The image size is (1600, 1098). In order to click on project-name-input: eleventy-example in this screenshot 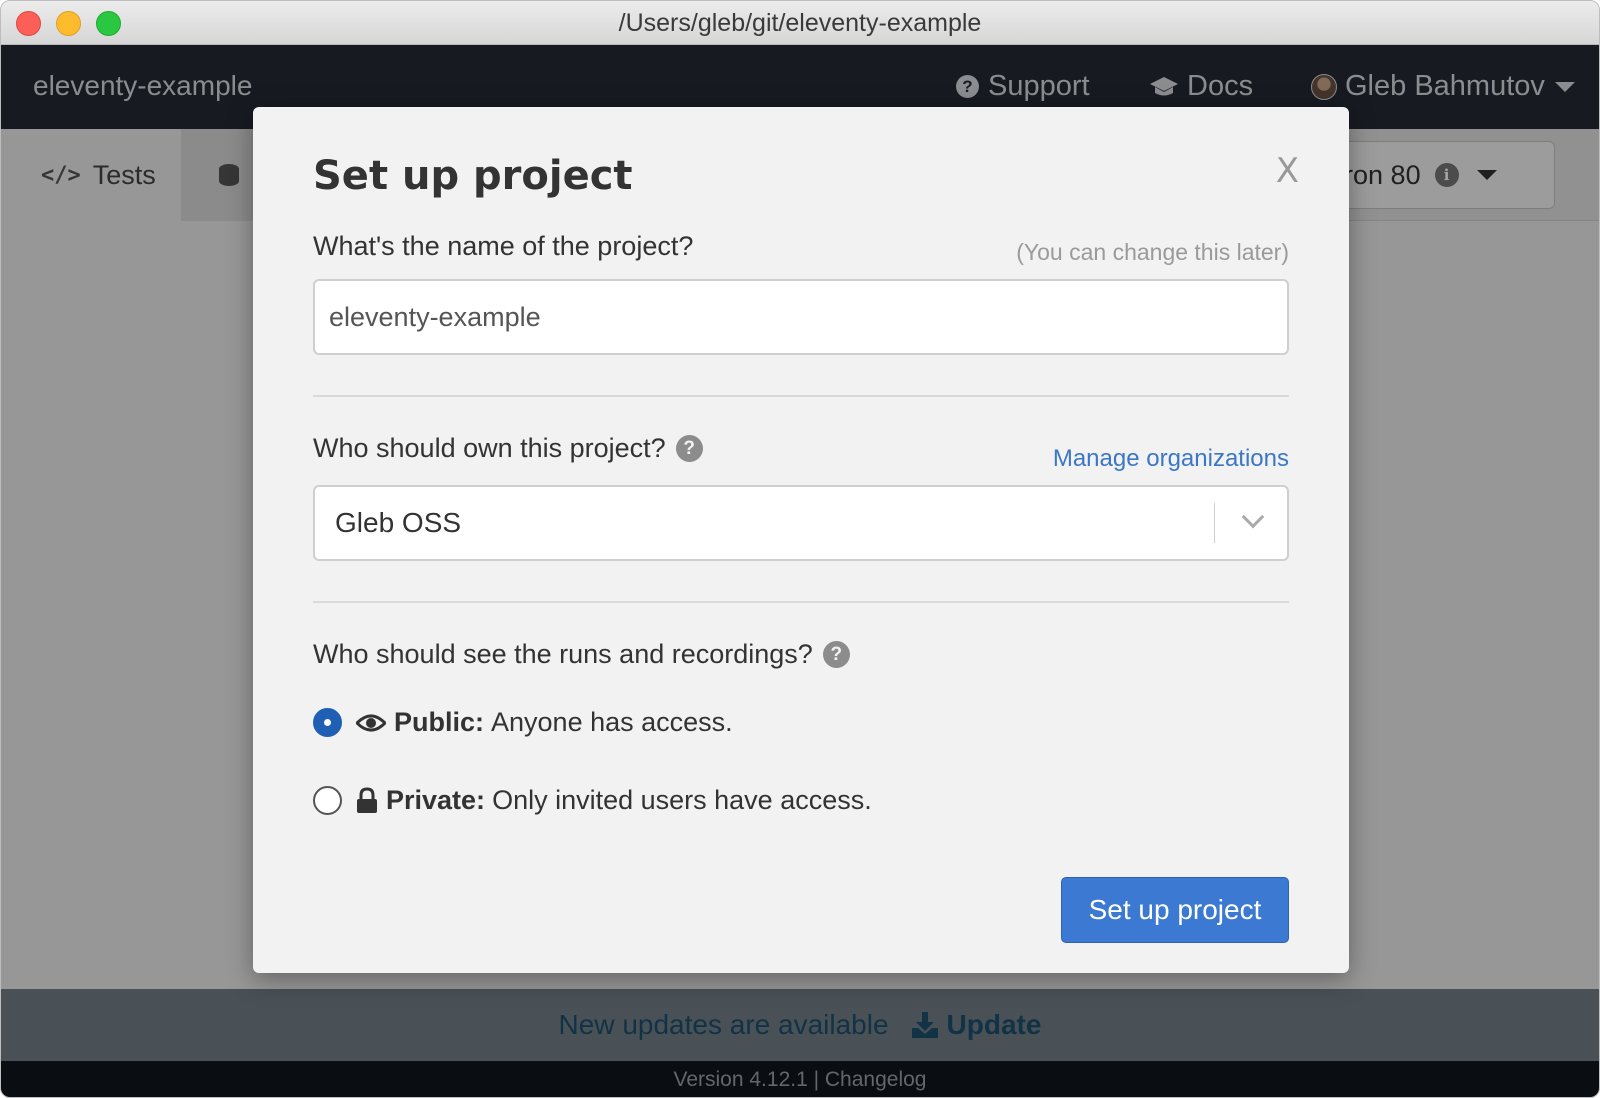, I will do `click(801, 317)`.